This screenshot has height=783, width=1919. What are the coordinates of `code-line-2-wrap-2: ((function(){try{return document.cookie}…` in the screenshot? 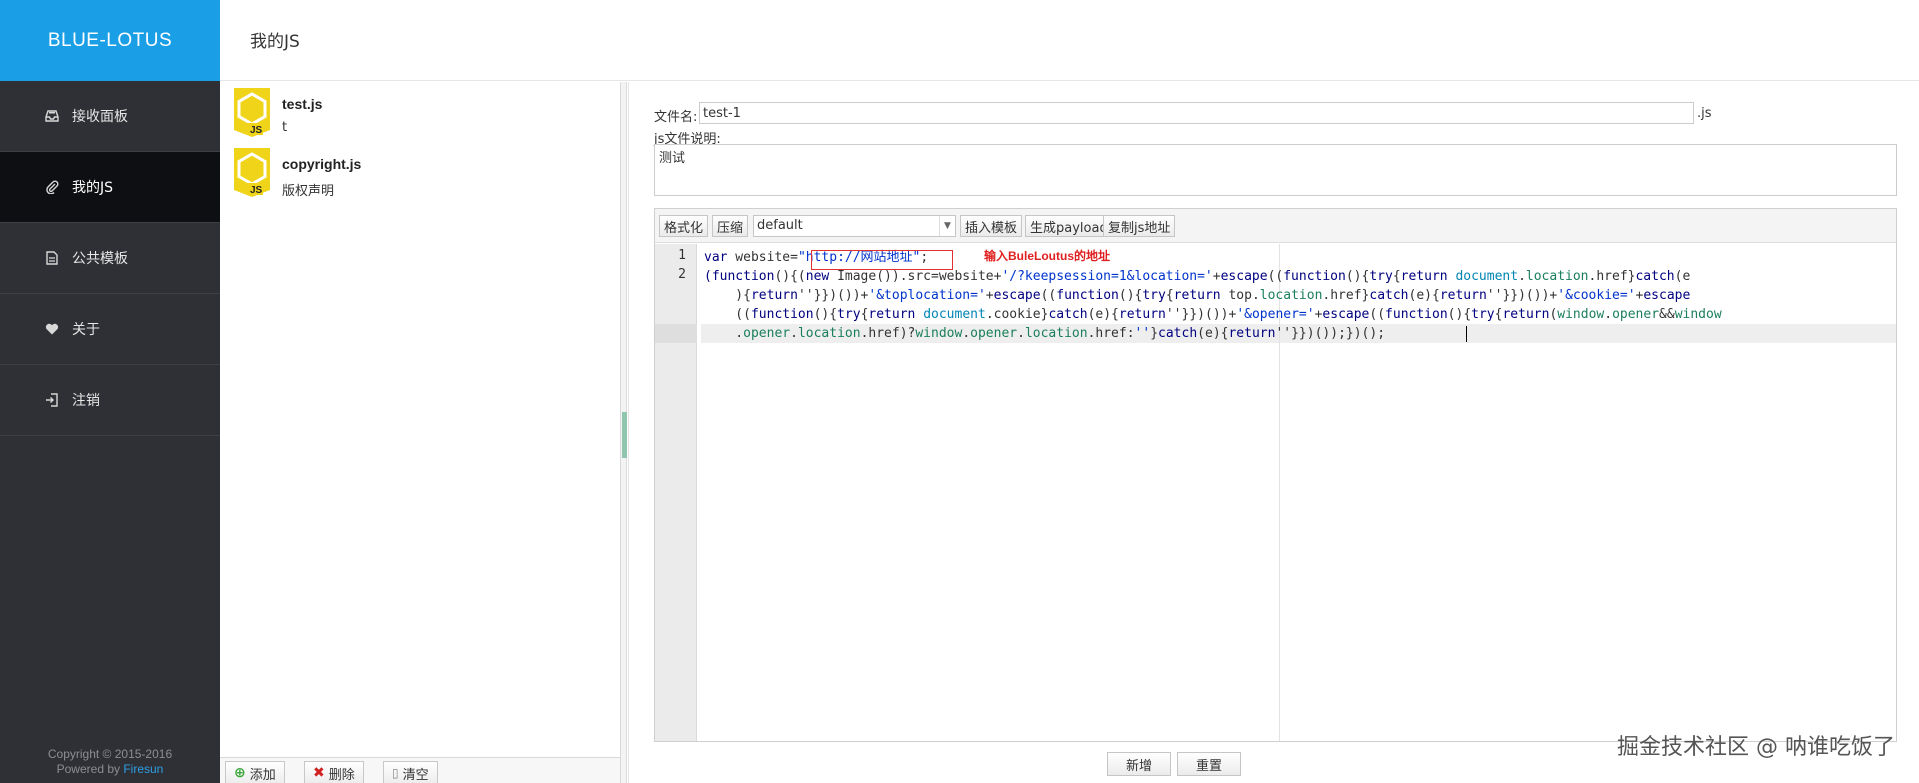 It's located at (1213, 314).